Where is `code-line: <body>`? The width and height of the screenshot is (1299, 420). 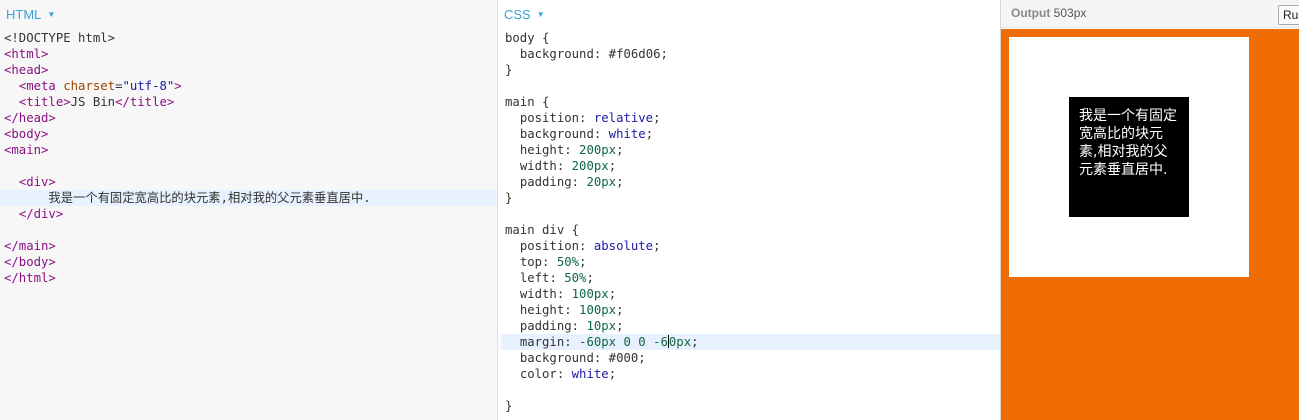 code-line: <body> is located at coordinates (248, 134).